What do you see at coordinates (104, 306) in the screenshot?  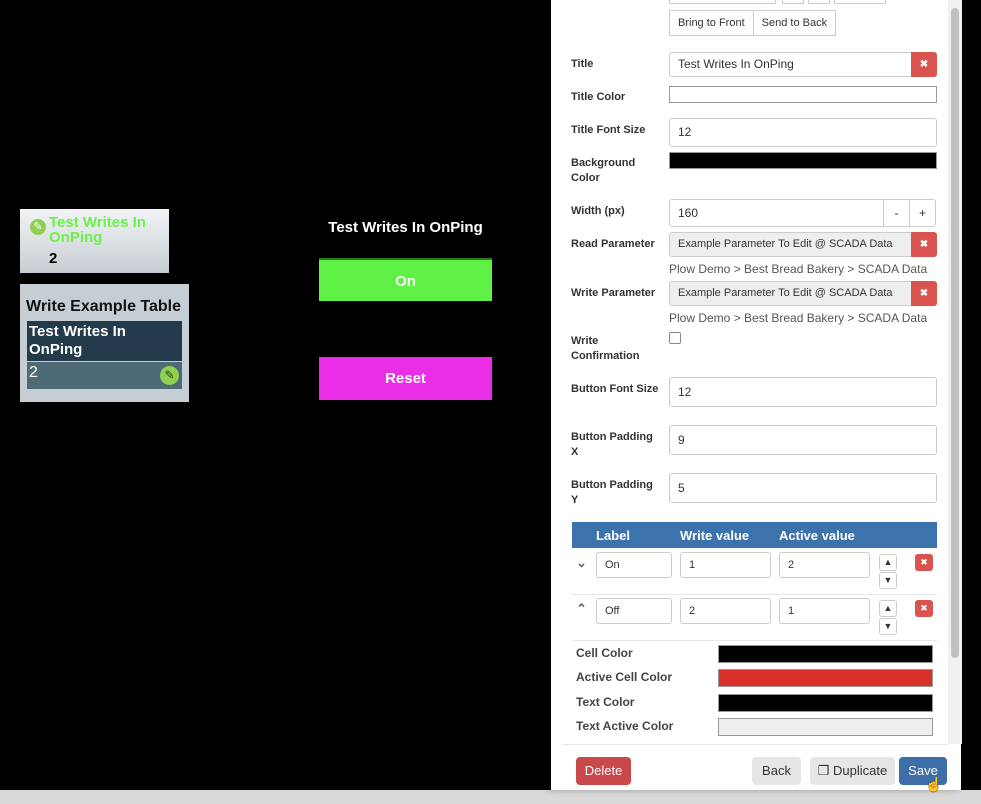 I see `write-table-title: Write Example Table` at bounding box center [104, 306].